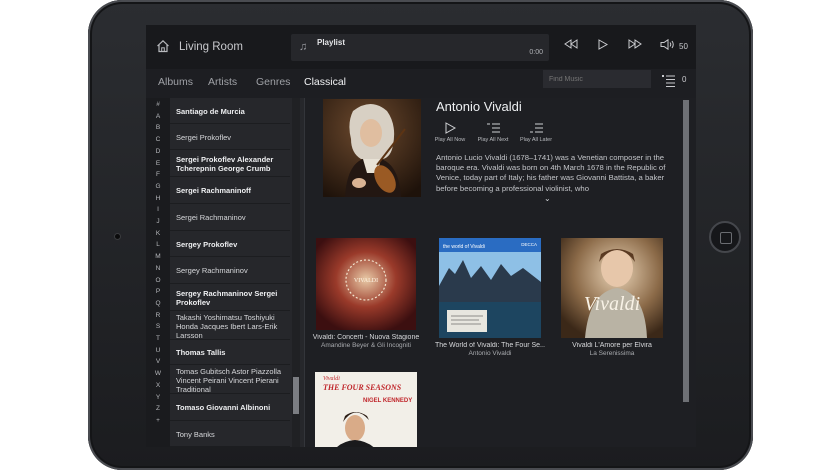 This screenshot has width=840, height=473. What do you see at coordinates (158, 350) in the screenshot?
I see `alphabet-letter: U` at bounding box center [158, 350].